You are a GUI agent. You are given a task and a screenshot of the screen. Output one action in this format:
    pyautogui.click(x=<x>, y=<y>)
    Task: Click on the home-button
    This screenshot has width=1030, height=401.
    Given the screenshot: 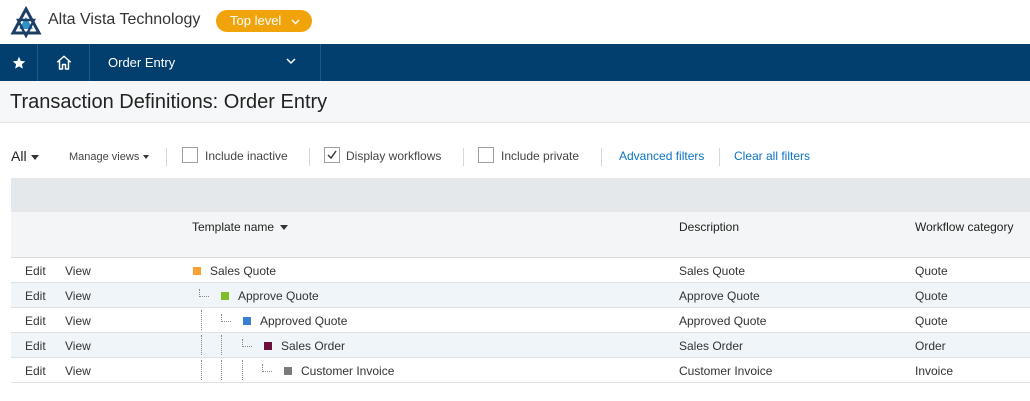 What is the action you would take?
    pyautogui.click(x=64, y=62)
    